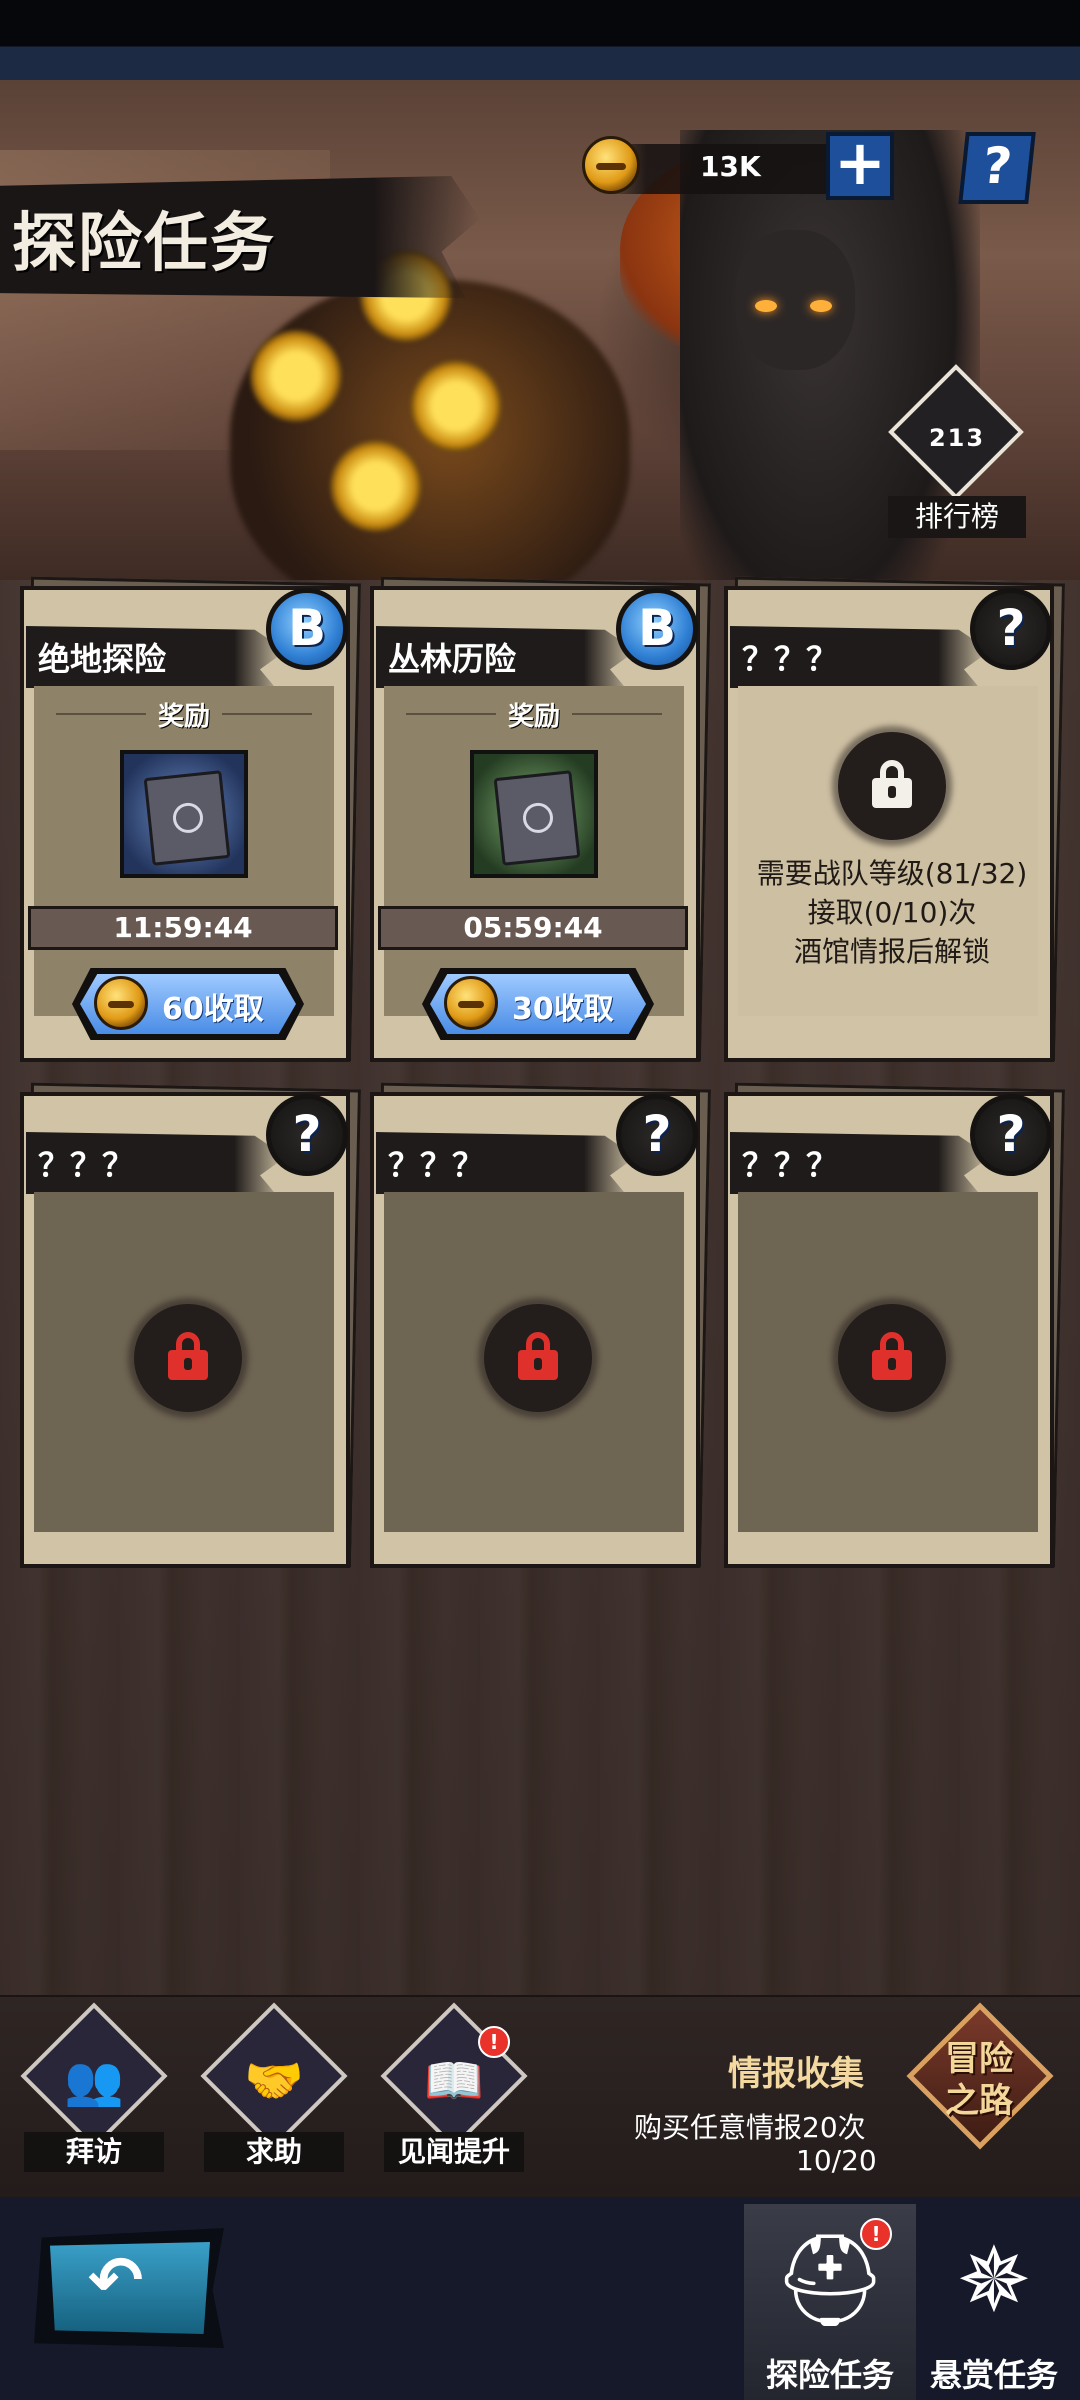 Image resolution: width=1080 pixels, height=2400 pixels. I want to click on tab-bounty-missions: ✵ 悬赏任务, so click(994, 2302).